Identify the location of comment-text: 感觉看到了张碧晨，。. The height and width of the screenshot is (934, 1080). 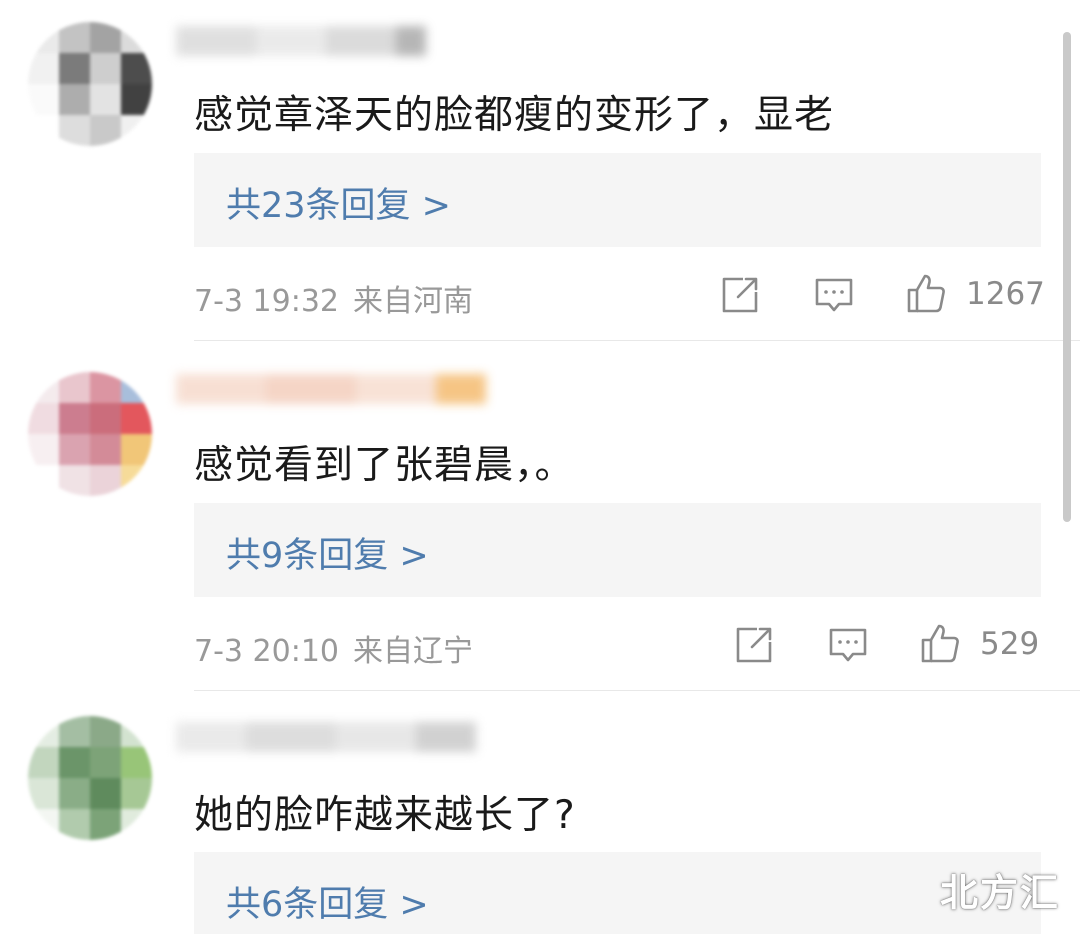
(384, 465).